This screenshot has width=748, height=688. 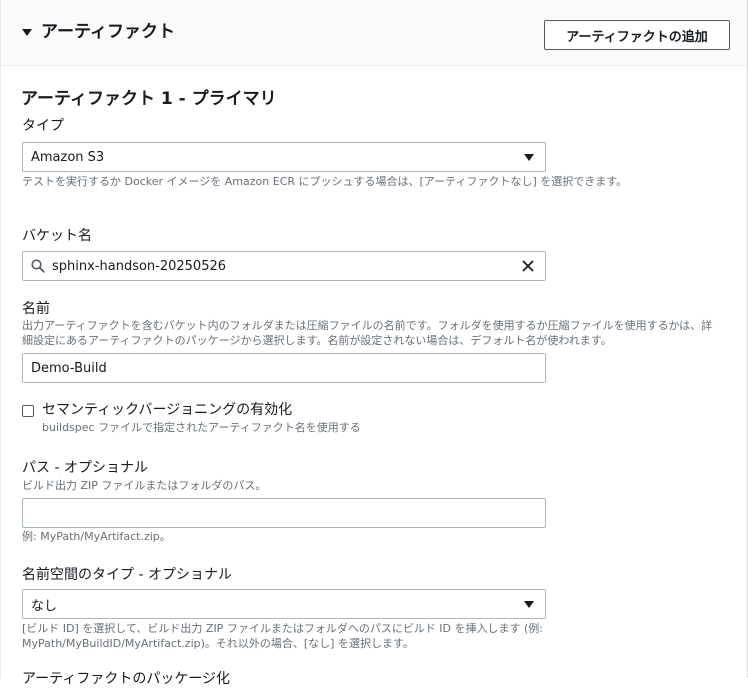 What do you see at coordinates (201, 427) in the screenshot?
I see `semantic-versioning-help: buildspec ファイルで指定されたアーティファクト名を使用する` at bounding box center [201, 427].